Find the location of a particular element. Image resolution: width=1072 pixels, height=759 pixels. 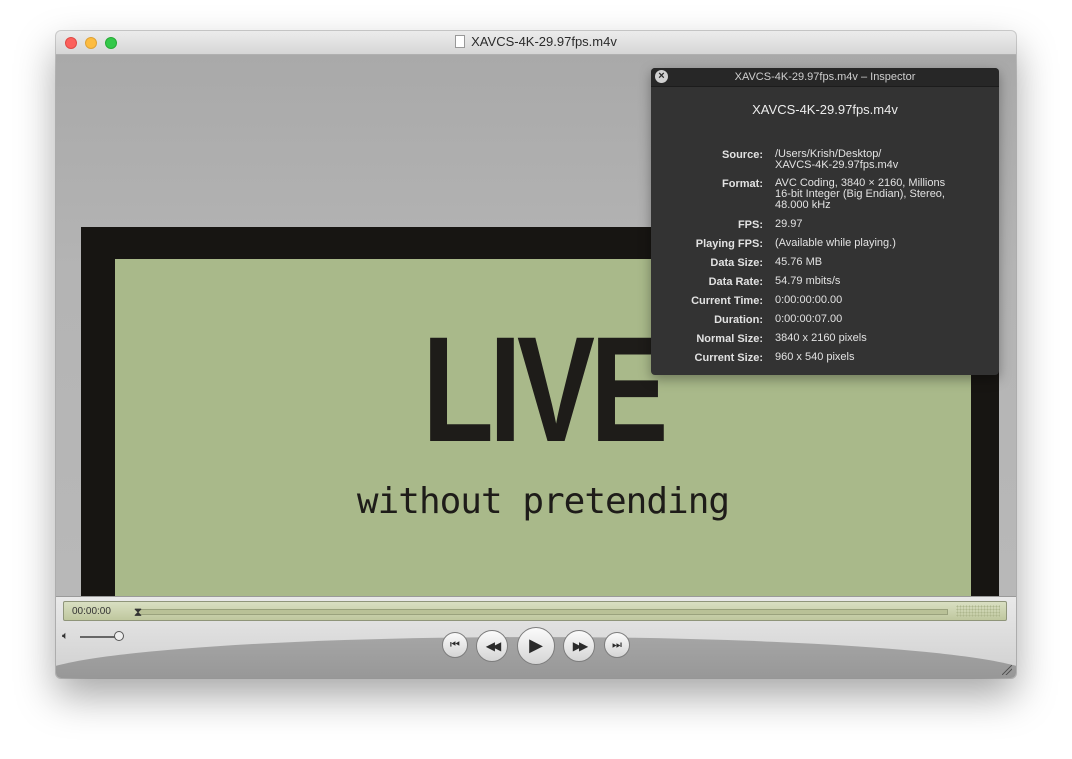

timeline-track is located at coordinates (543, 612).